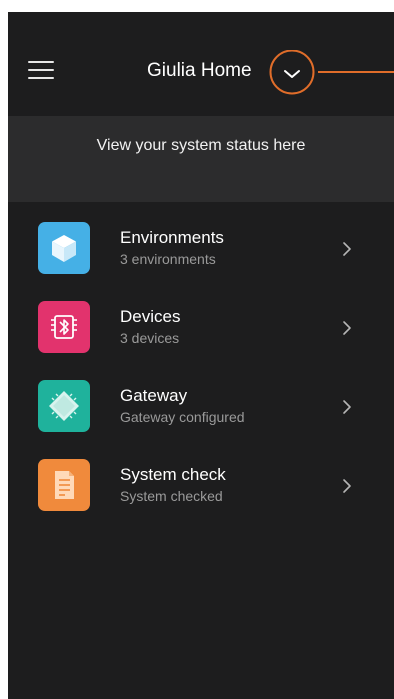 This screenshot has height=699, width=394. I want to click on menu-button, so click(41, 70).